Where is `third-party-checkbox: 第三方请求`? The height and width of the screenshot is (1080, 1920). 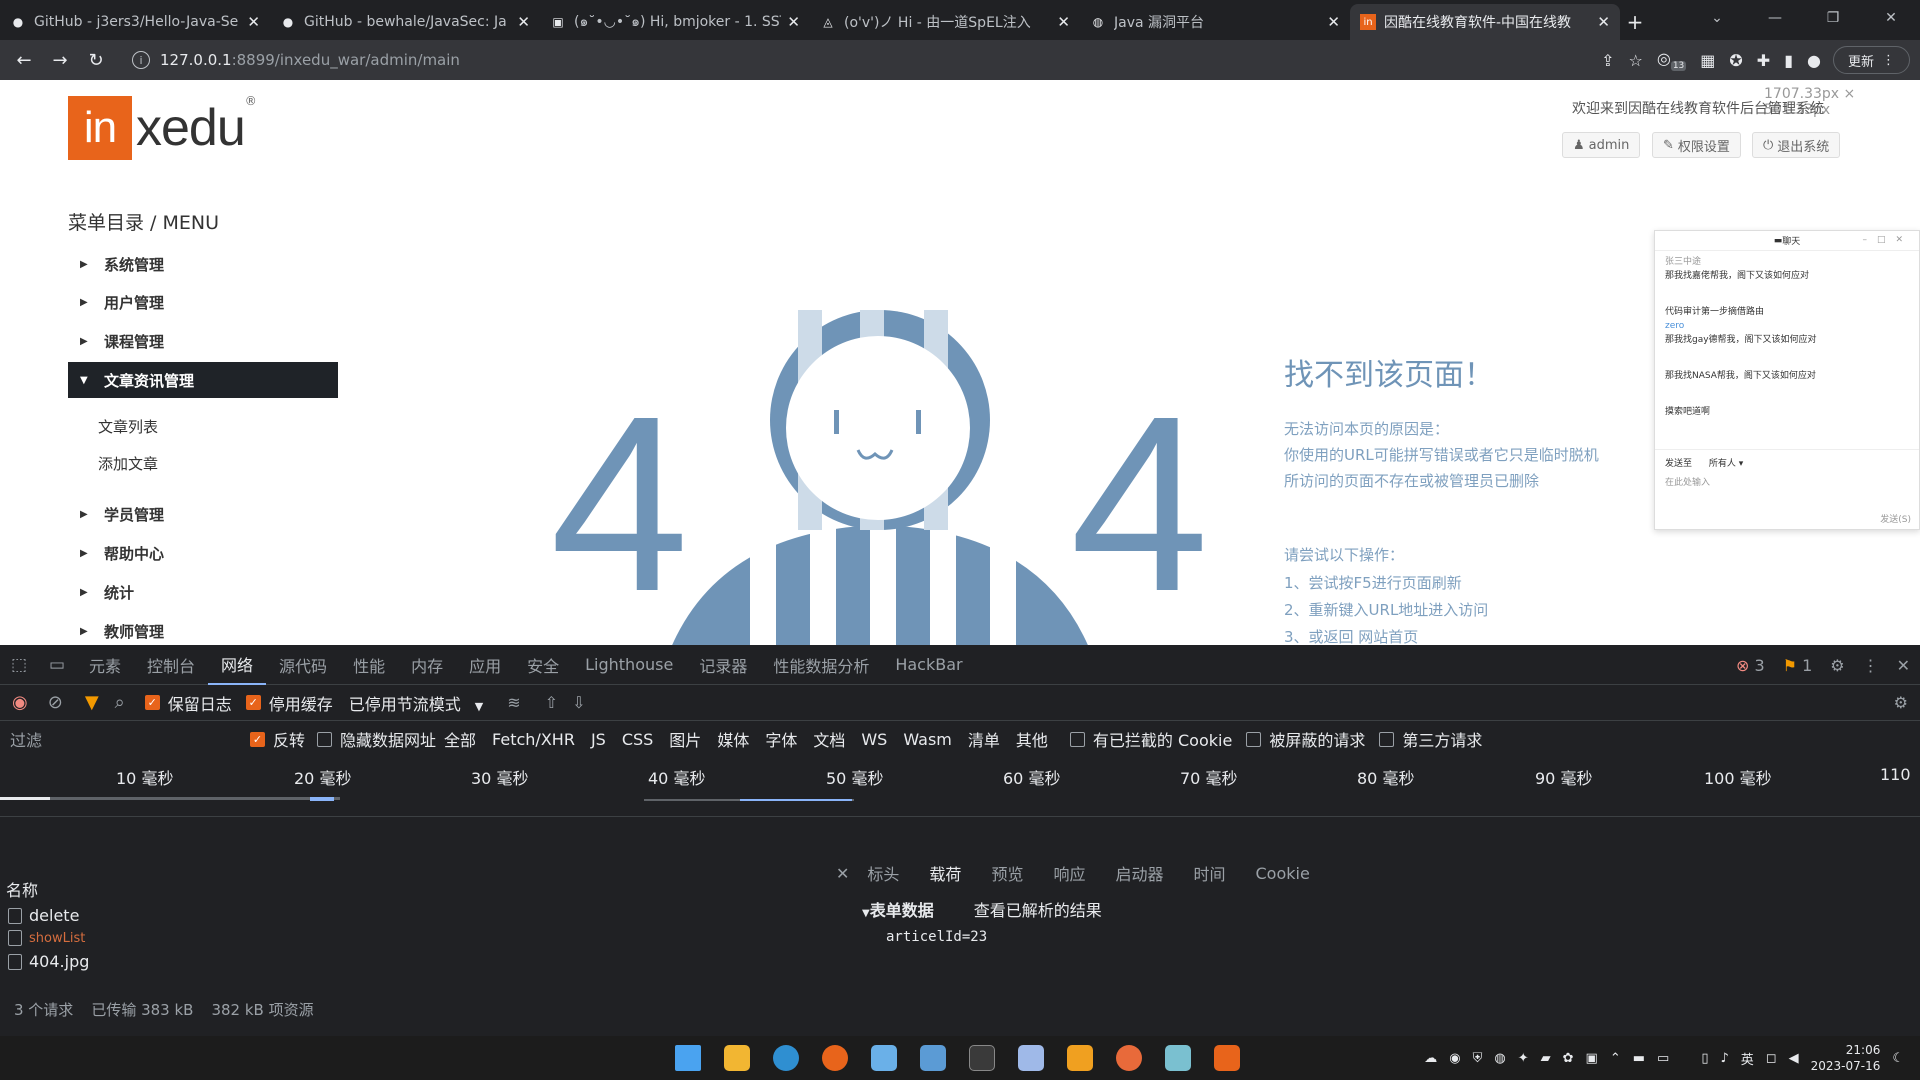 third-party-checkbox: 第三方请求 is located at coordinates (1430, 739).